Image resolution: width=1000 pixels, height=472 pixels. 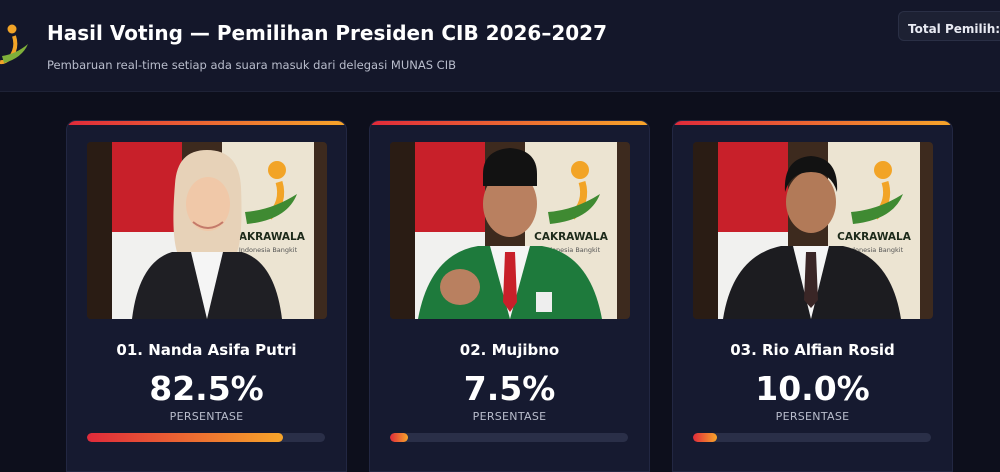 I want to click on candidate-photo-2: CAKRAWALA Indonesia Bangkit, so click(x=510, y=230).